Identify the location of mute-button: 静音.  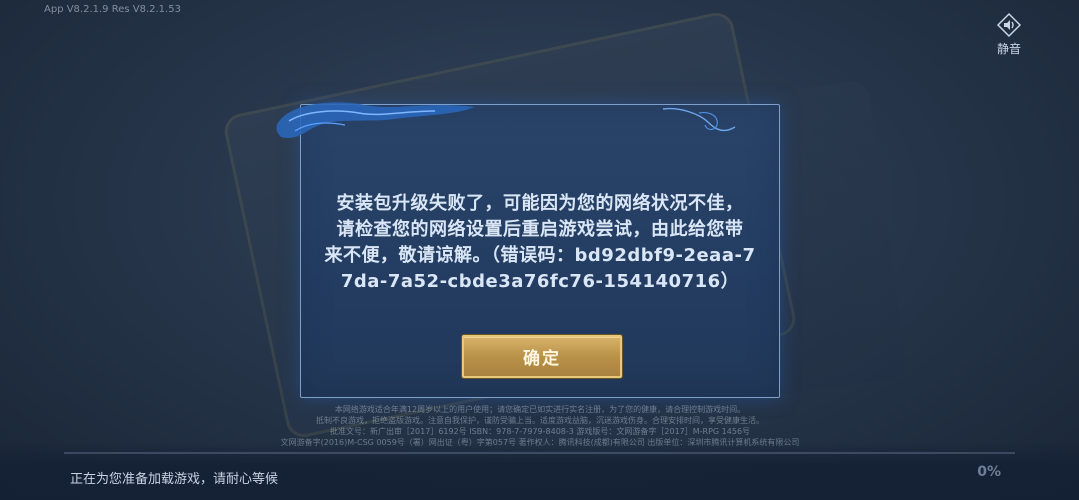
(1009, 34).